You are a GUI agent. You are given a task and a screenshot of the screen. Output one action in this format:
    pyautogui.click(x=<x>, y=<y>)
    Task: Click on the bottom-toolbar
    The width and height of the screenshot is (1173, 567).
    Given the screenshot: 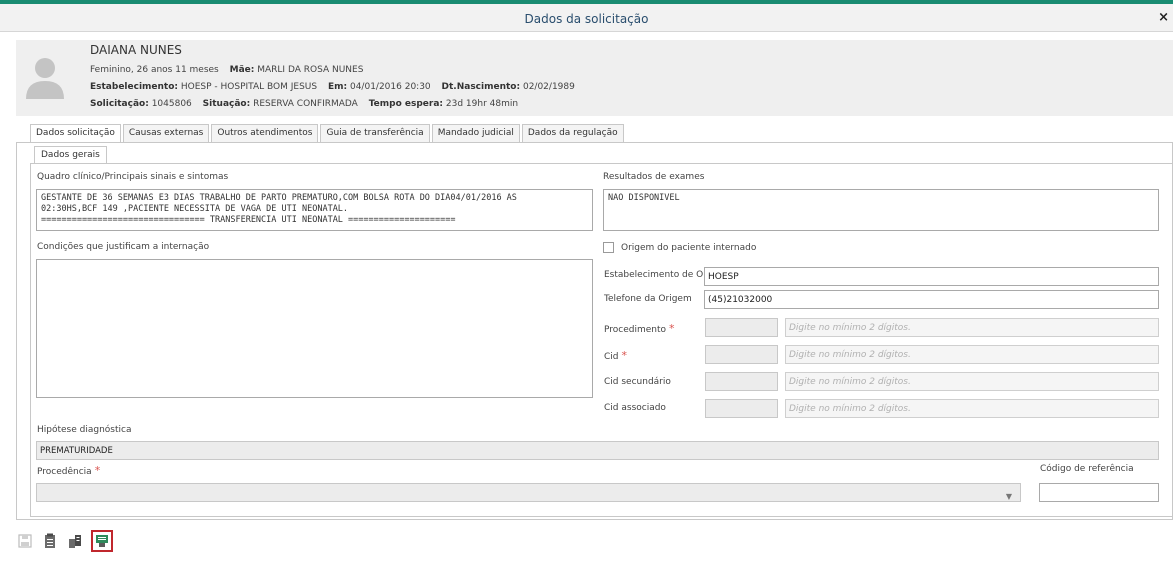 What is the action you would take?
    pyautogui.click(x=68, y=541)
    